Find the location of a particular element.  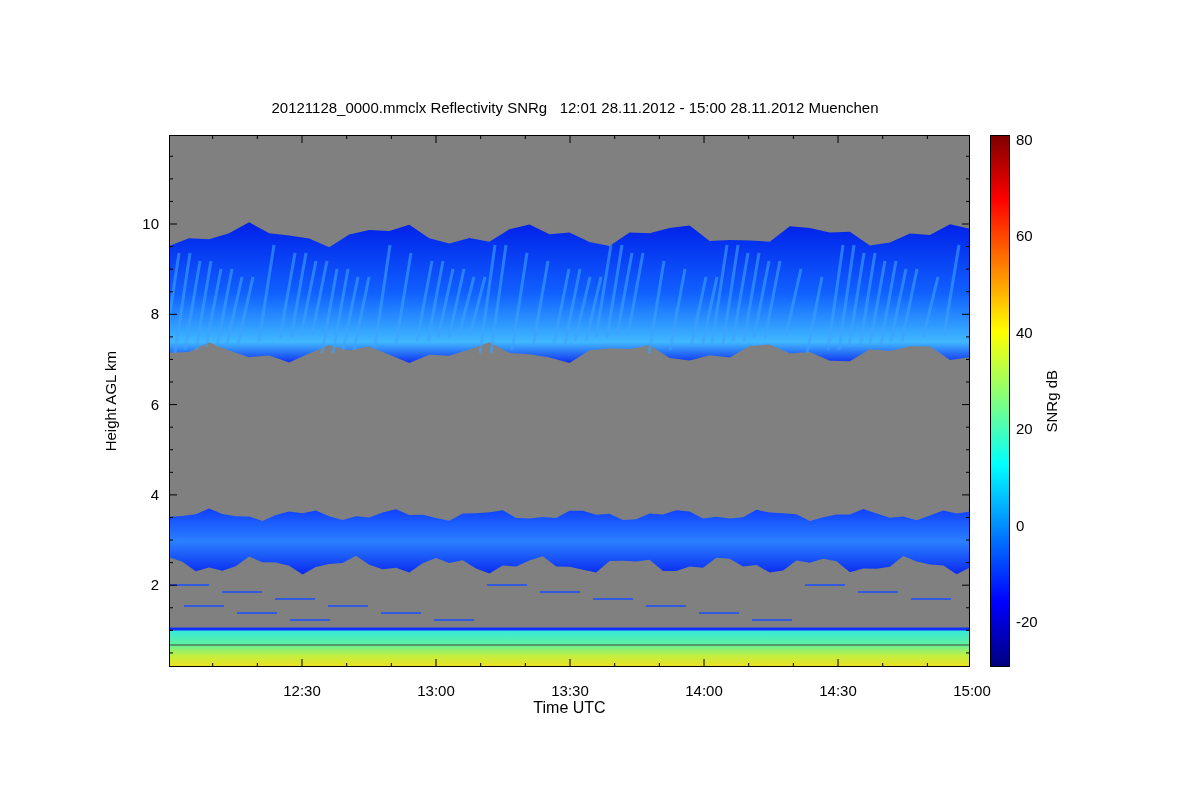

x-tick-label: 14:30 is located at coordinates (838, 691).